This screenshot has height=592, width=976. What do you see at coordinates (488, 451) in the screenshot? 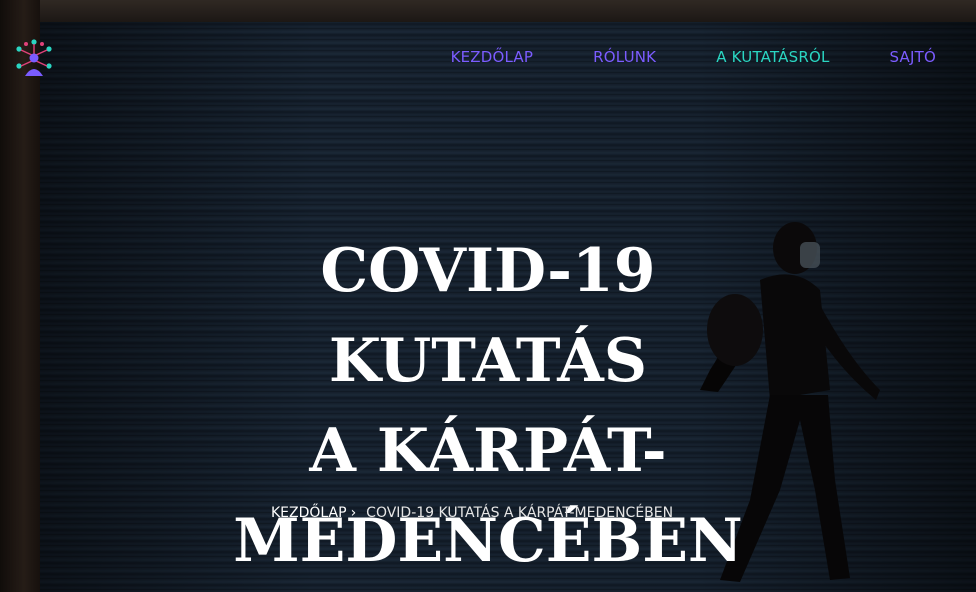
I see `page-title-line-2: A KÁRPÁT-` at bounding box center [488, 451].